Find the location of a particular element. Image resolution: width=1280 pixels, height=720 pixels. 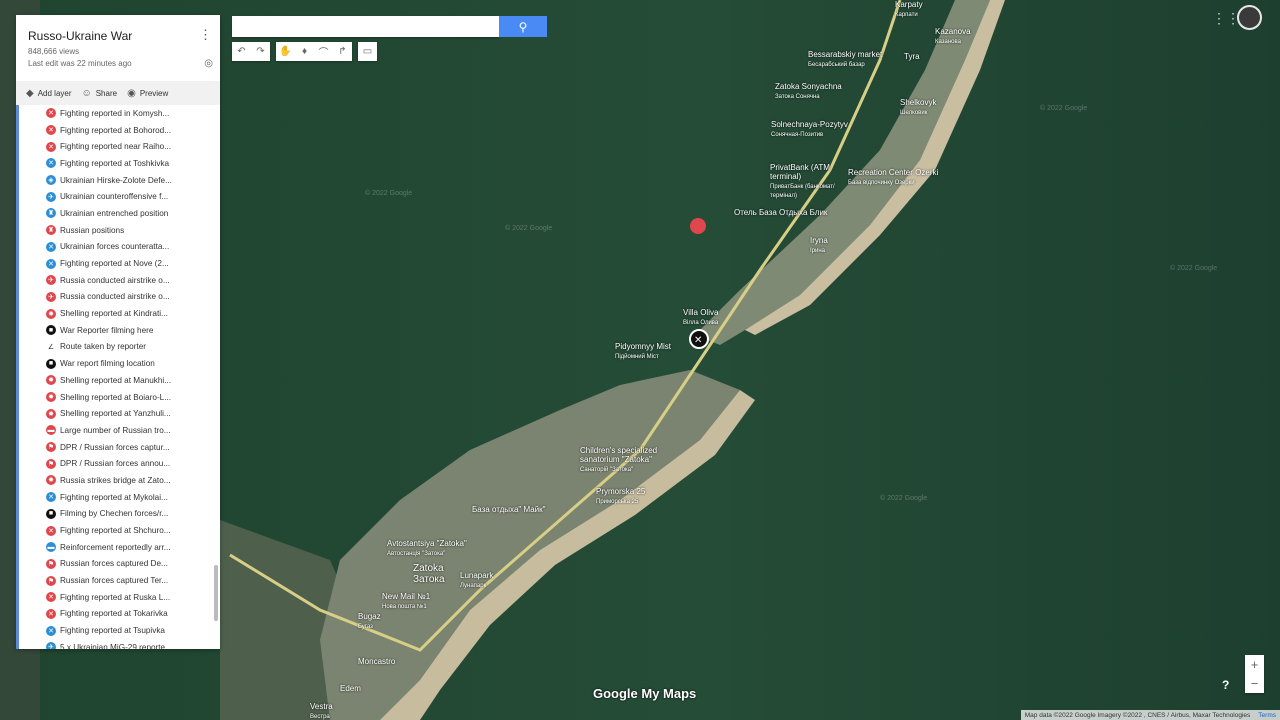

list-item: ✕ Fighting reported at Tokarivka is located at coordinates (119, 614).